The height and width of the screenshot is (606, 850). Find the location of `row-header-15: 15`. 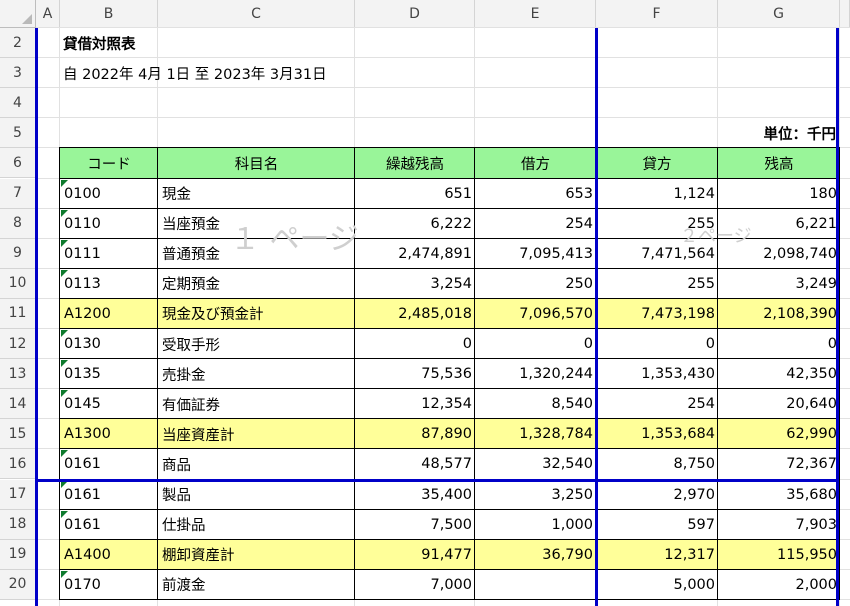

row-header-15: 15 is located at coordinates (18, 434).